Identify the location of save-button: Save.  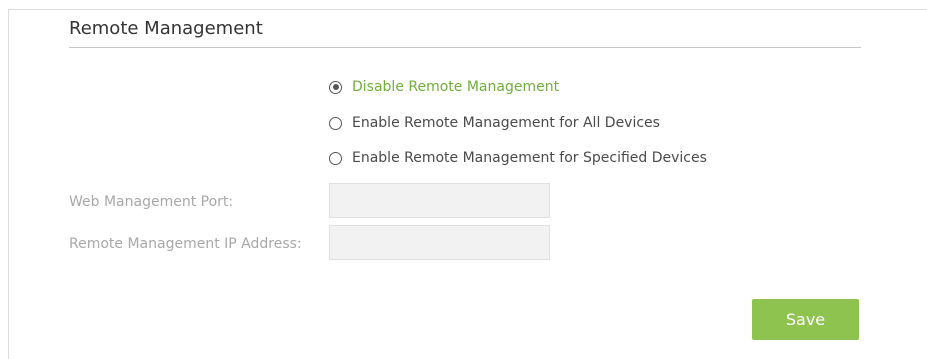
(805, 319).